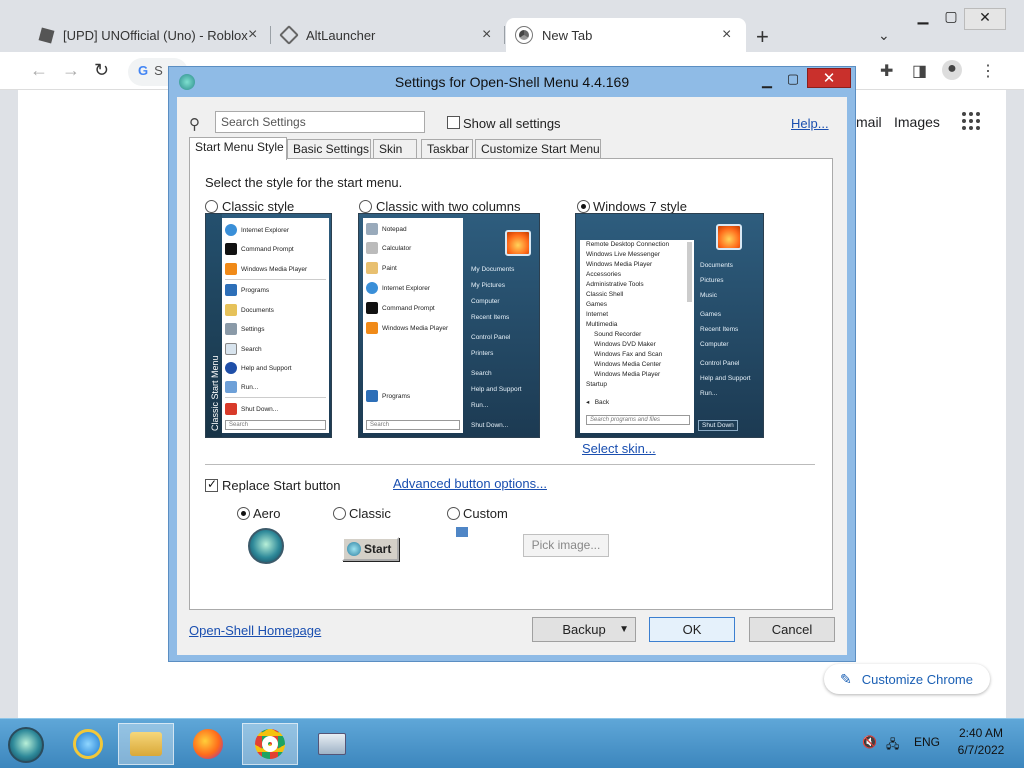 This screenshot has height=768, width=1024. I want to click on tab-customize-start-menu: Customize Start Menu, so click(538, 149).